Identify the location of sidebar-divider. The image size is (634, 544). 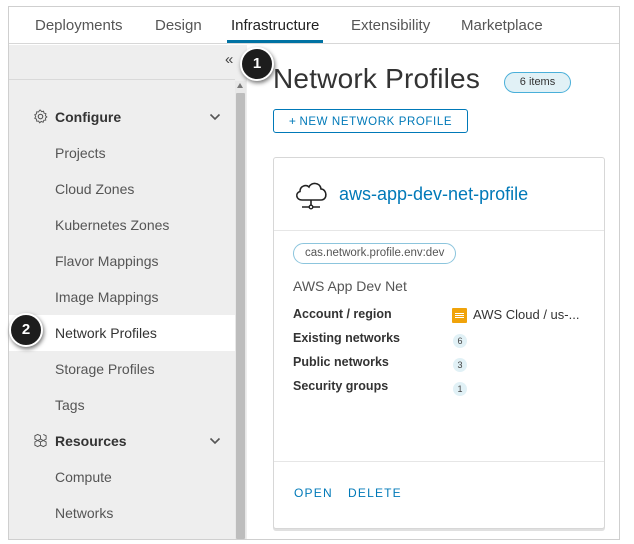
(122, 79).